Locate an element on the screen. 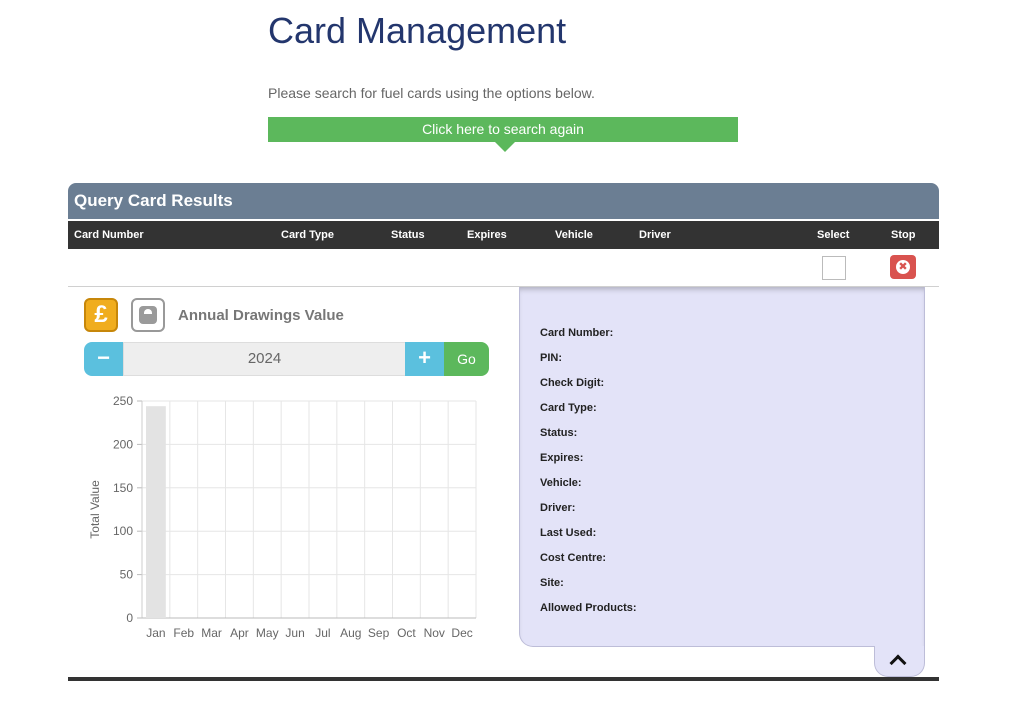  x-tick-label: Nov is located at coordinates (434, 633).